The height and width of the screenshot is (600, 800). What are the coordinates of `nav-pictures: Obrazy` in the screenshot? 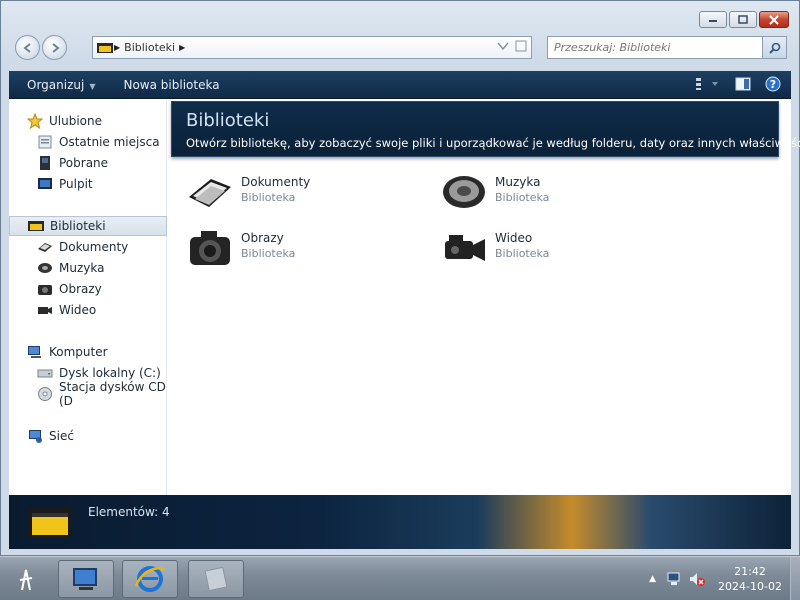 It's located at (88, 289).